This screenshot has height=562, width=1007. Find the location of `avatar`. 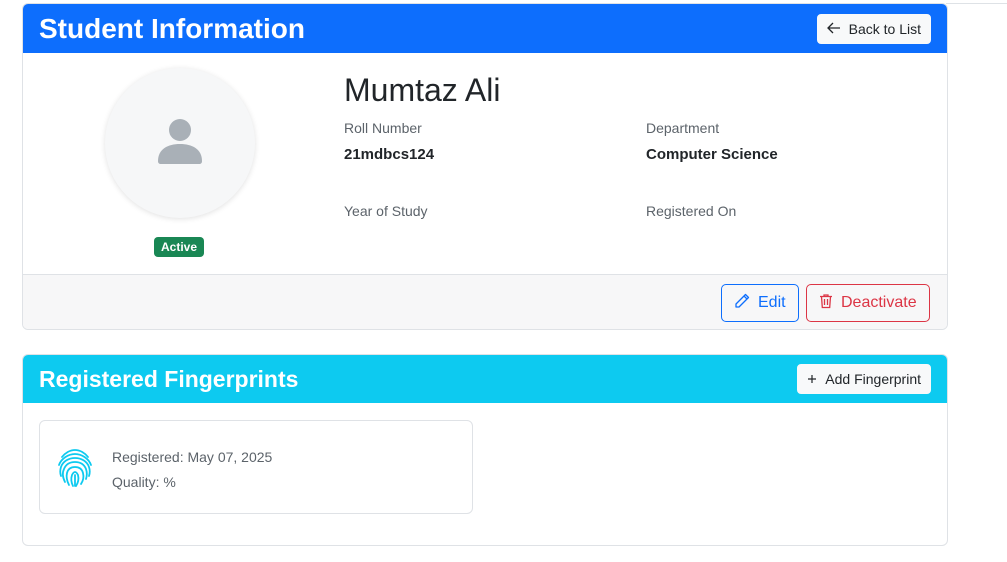

avatar is located at coordinates (180, 143).